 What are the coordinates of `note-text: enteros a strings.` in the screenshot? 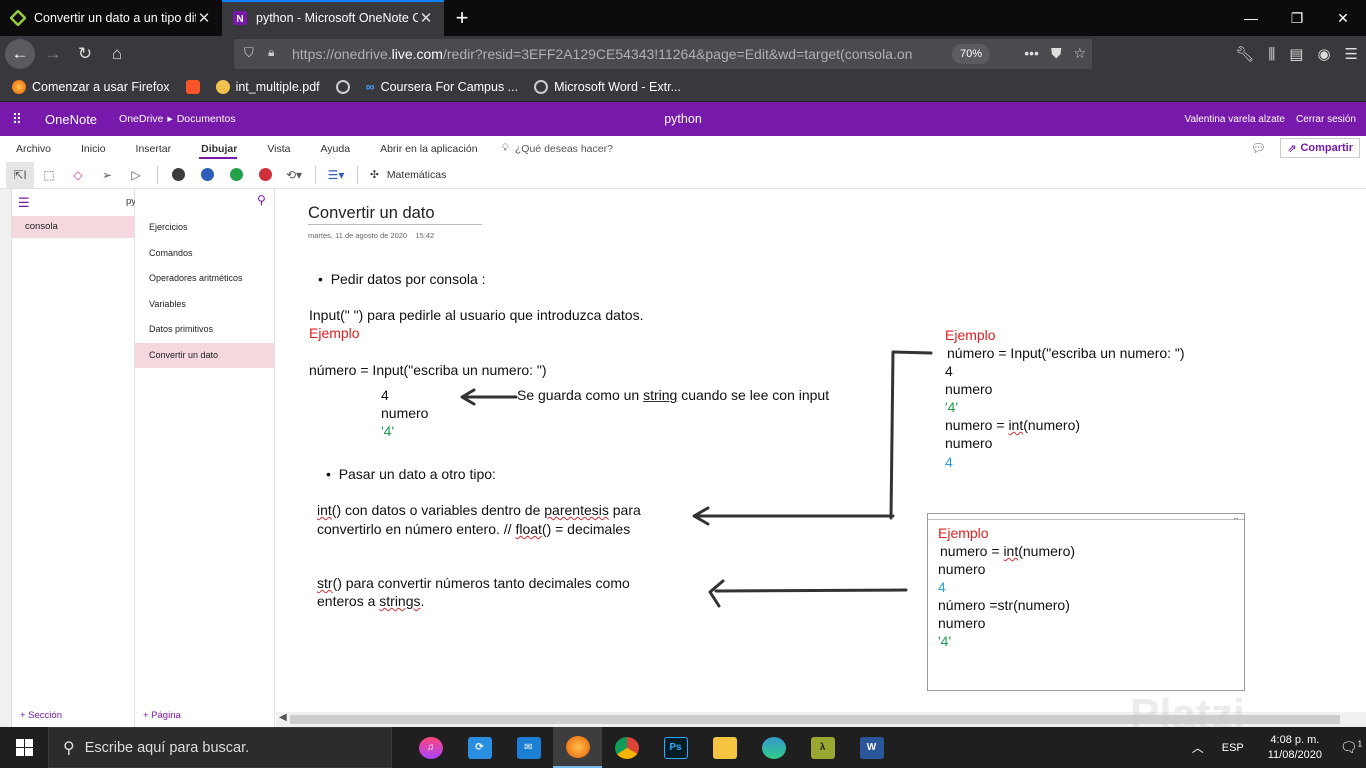 It's located at (370, 601).